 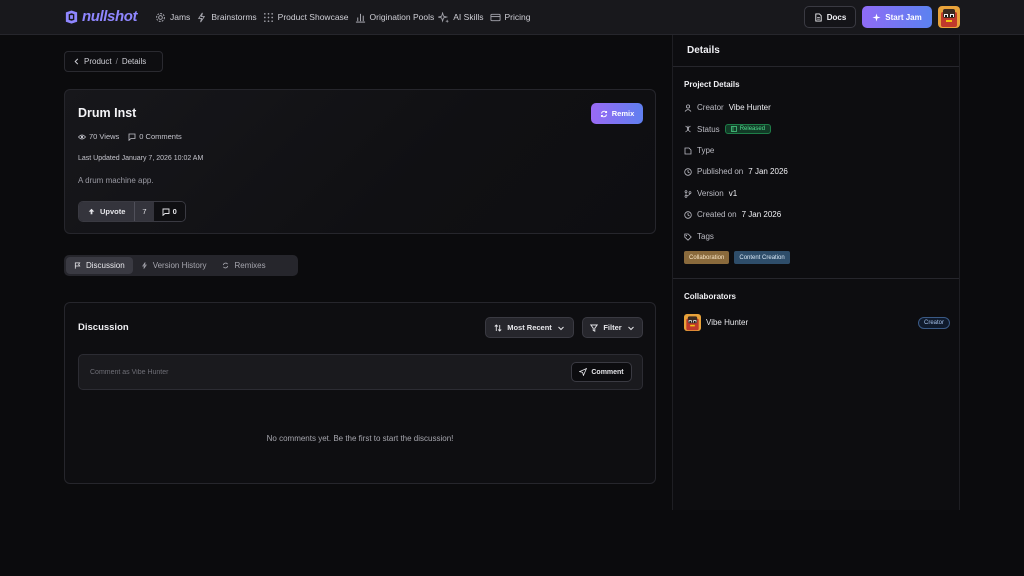 What do you see at coordinates (752, 129) in the screenshot?
I see `status-value: Released` at bounding box center [752, 129].